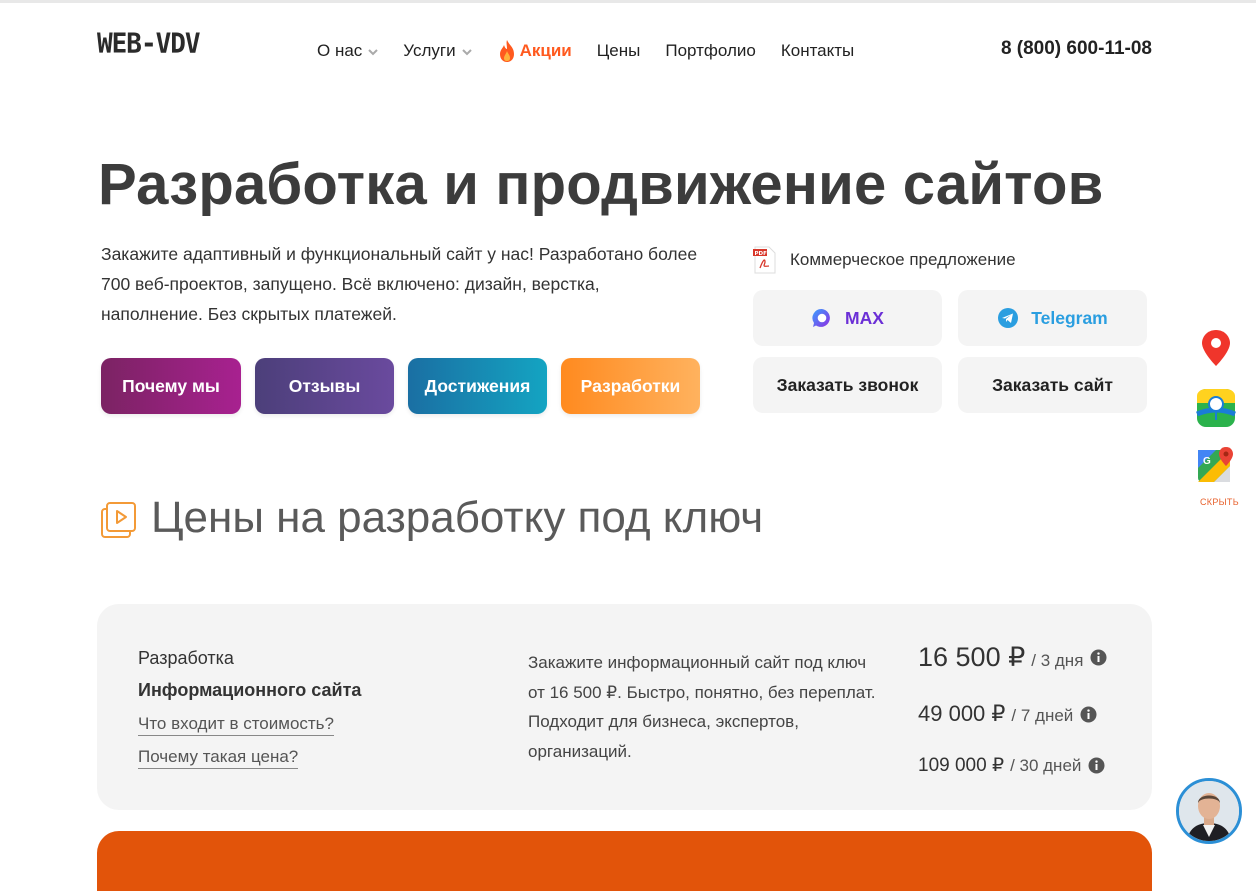  I want to click on nav-item-contacts: Контакты, so click(817, 51).